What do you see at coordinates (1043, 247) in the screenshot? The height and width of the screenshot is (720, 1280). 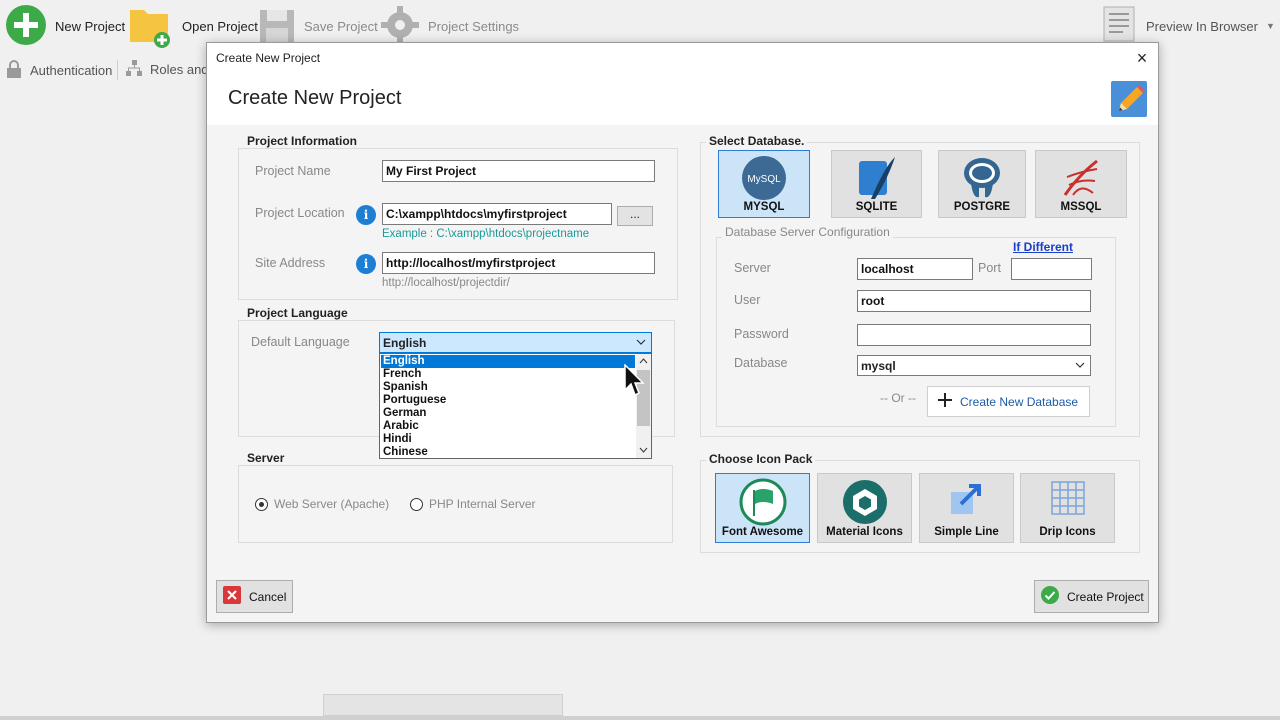 I see `if-different-link: If Different` at bounding box center [1043, 247].